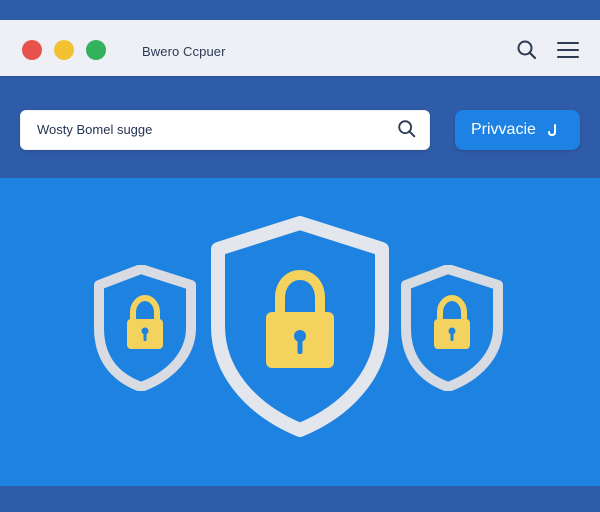  What do you see at coordinates (96, 50) in the screenshot?
I see `maximize-window-button` at bounding box center [96, 50].